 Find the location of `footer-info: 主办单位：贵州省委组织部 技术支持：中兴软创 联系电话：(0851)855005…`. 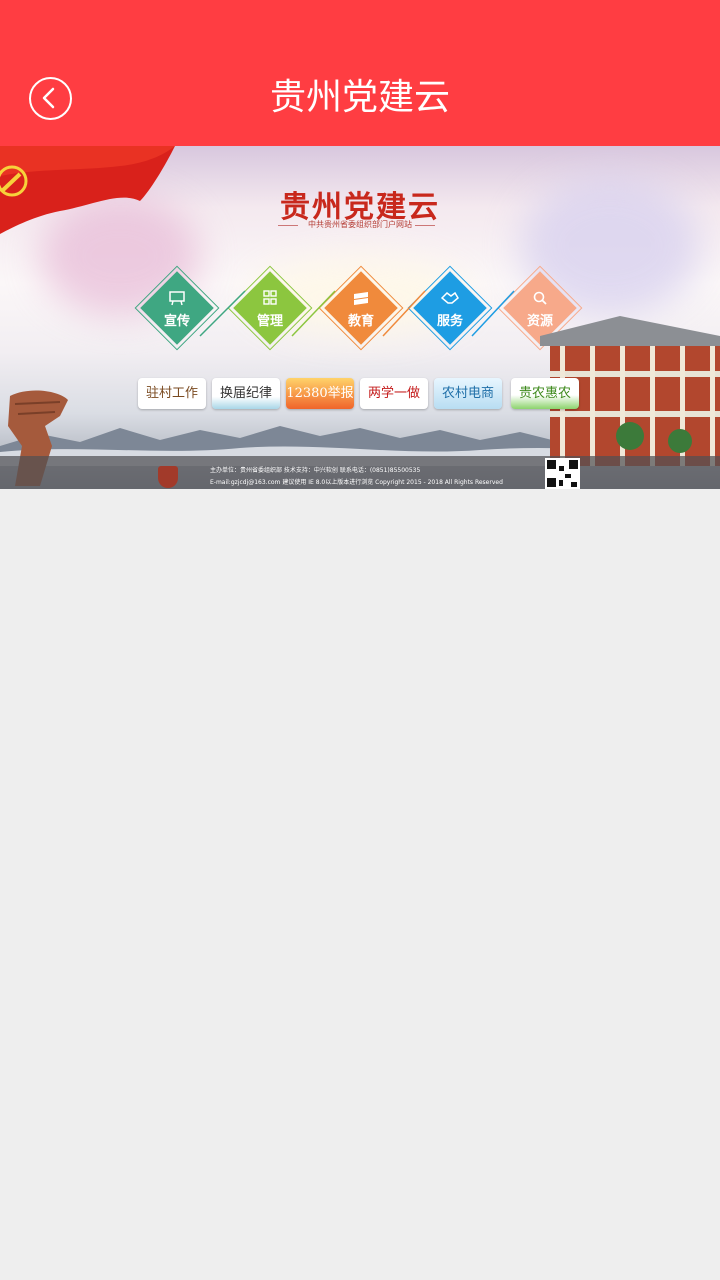

footer-info: 主办单位：贵州省委组织部 技术支持：中兴软创 联系电话：(0851)855005… is located at coordinates (315, 470).